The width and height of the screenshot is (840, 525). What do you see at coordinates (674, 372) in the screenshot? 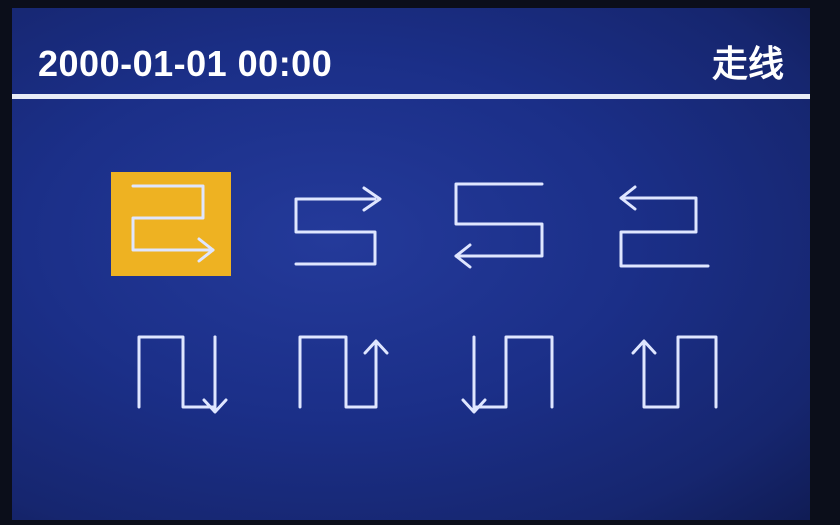
I see `zigzag-up-end-left-icon` at bounding box center [674, 372].